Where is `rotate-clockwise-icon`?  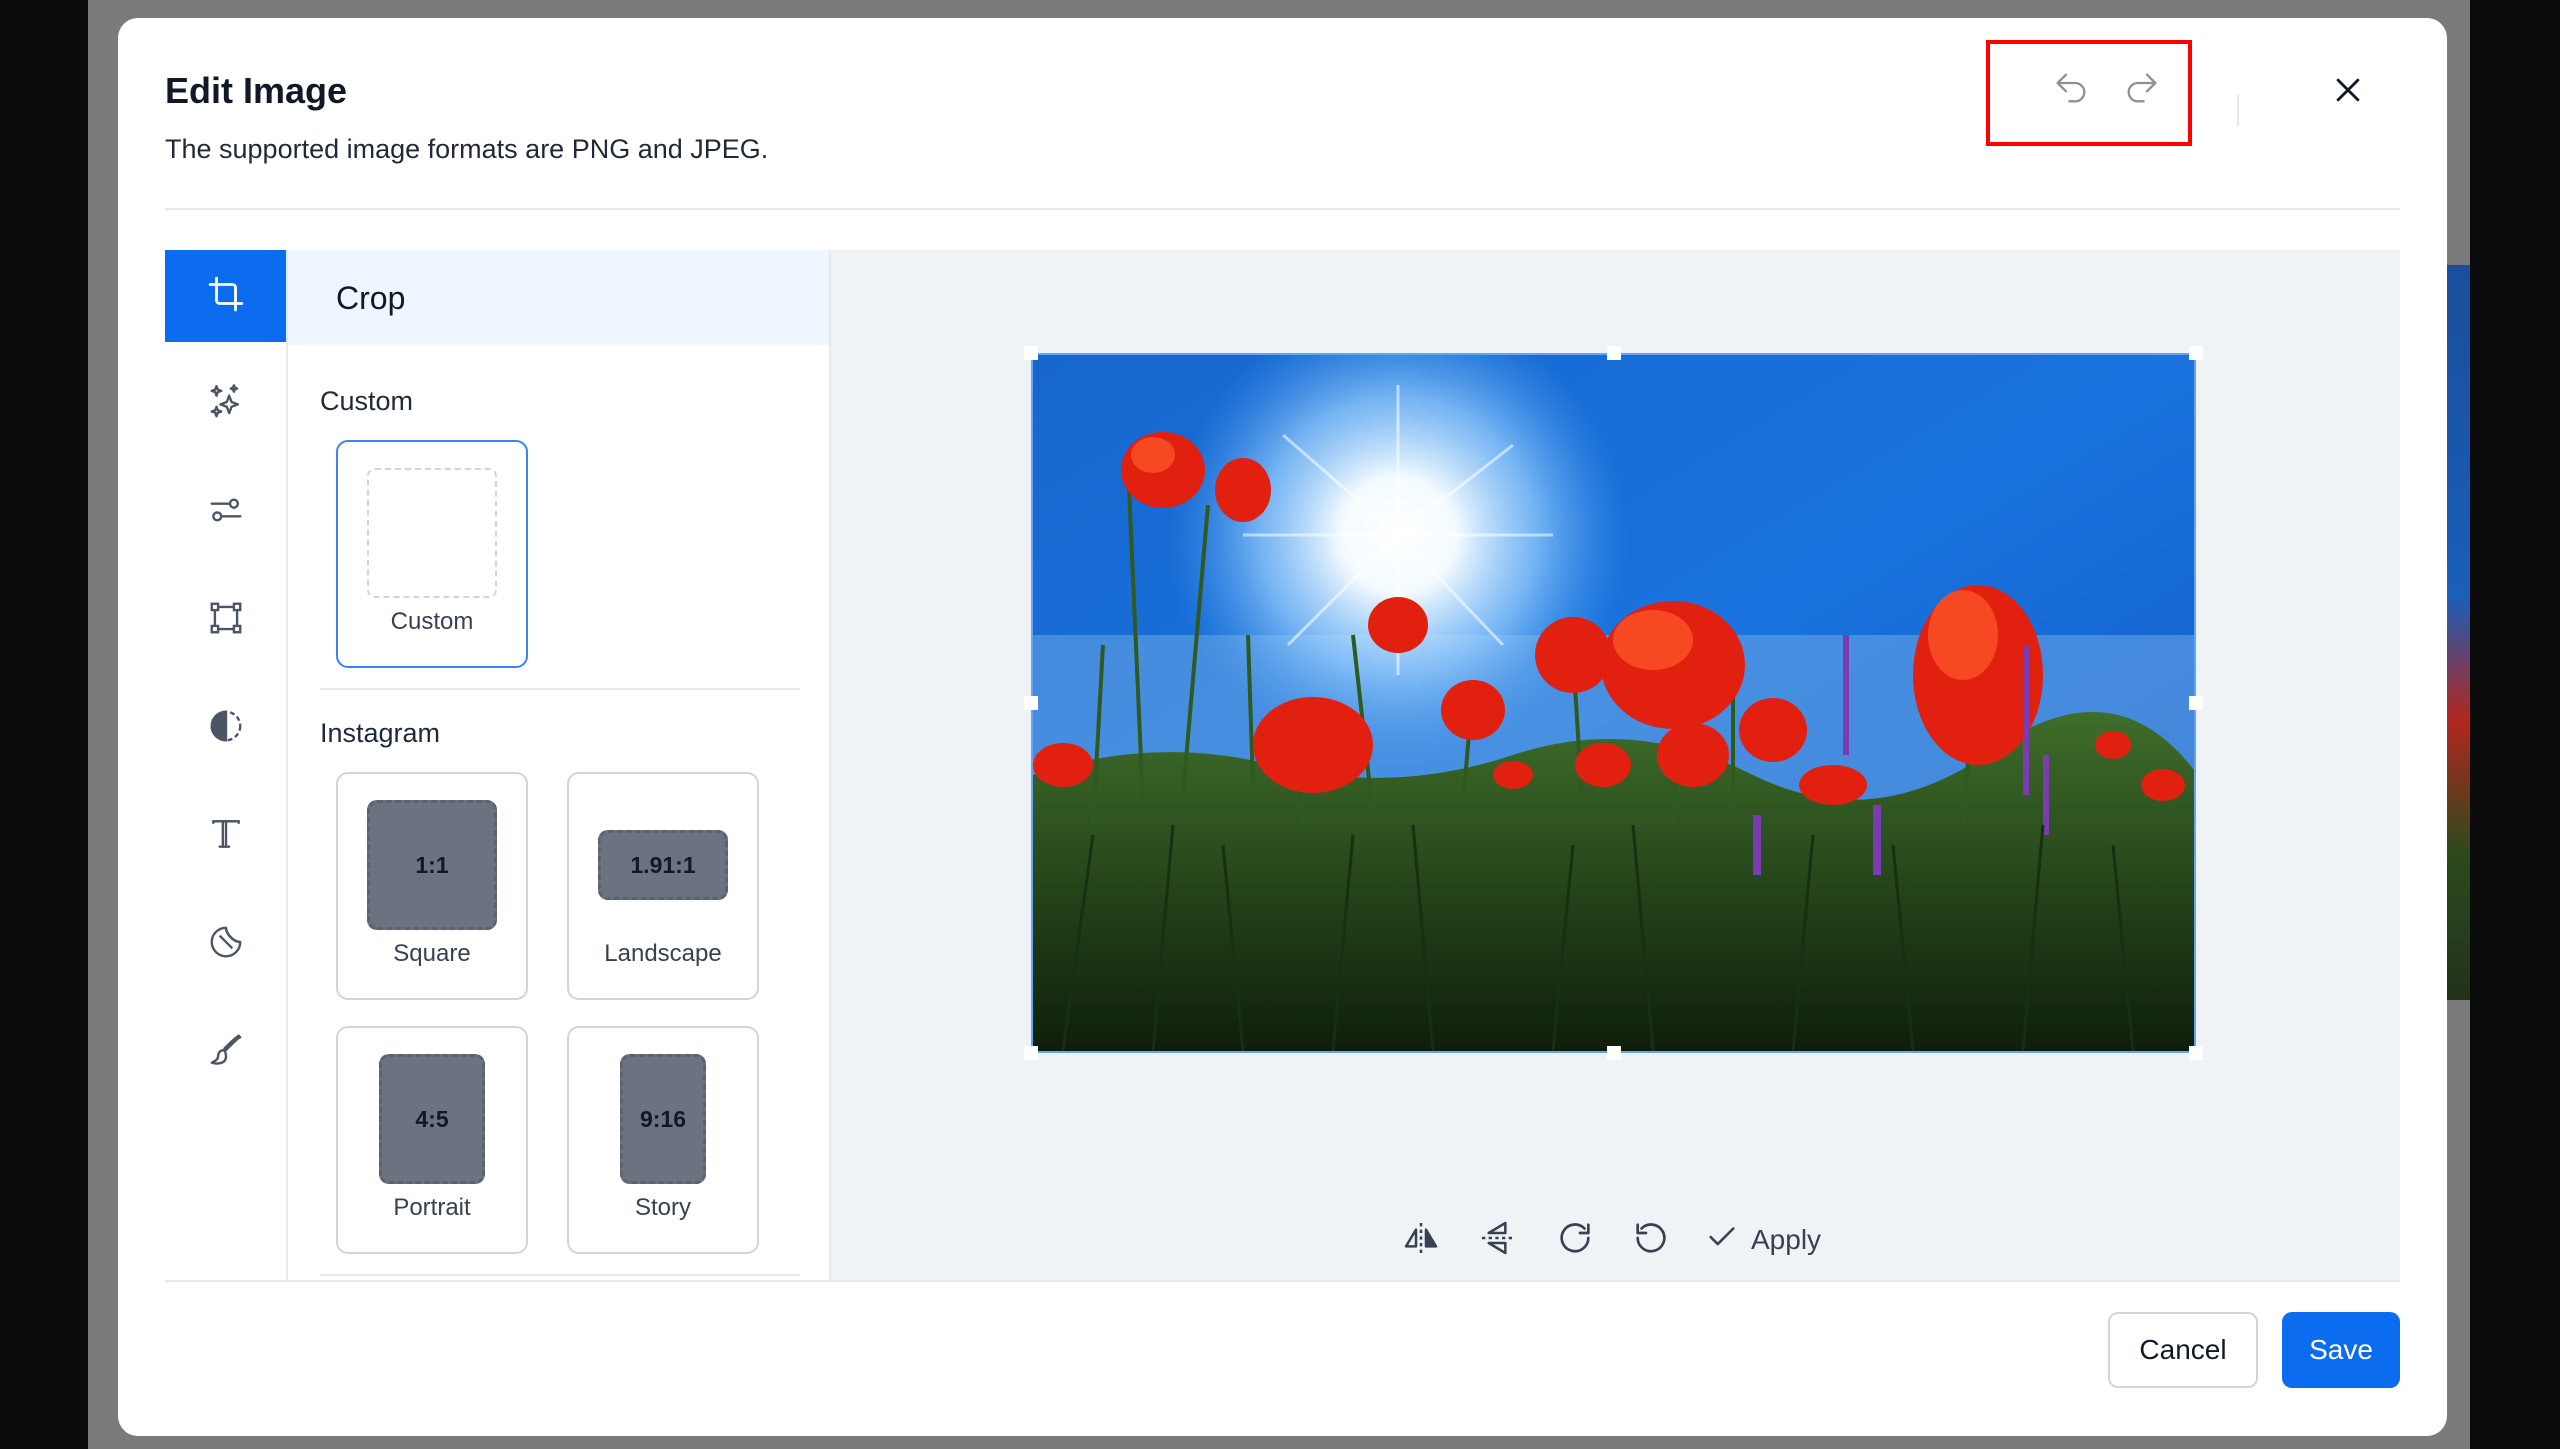 rotate-clockwise-icon is located at coordinates (1575, 1240).